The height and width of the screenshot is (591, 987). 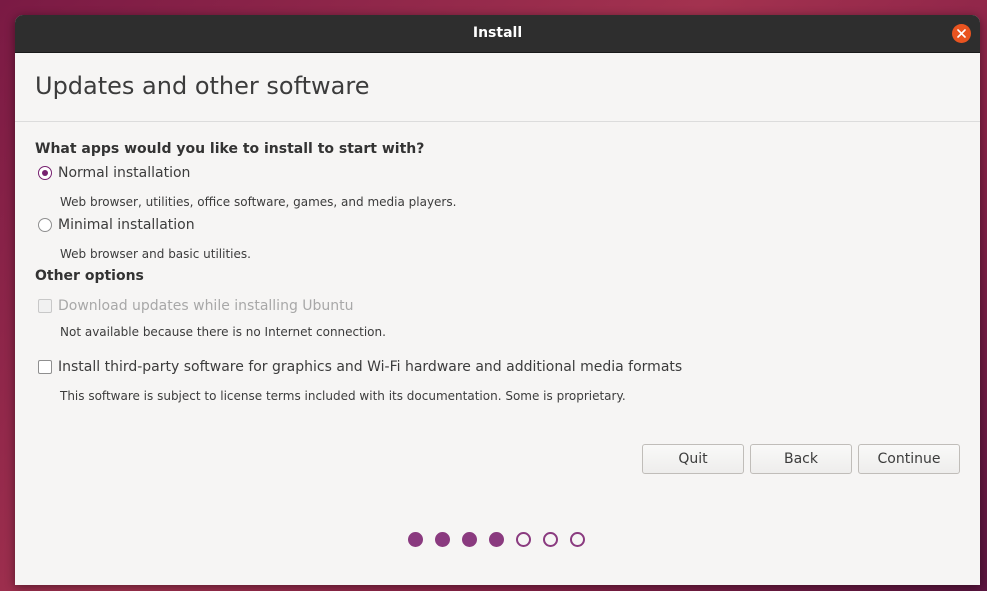 I want to click on close-icon, so click(x=961, y=33).